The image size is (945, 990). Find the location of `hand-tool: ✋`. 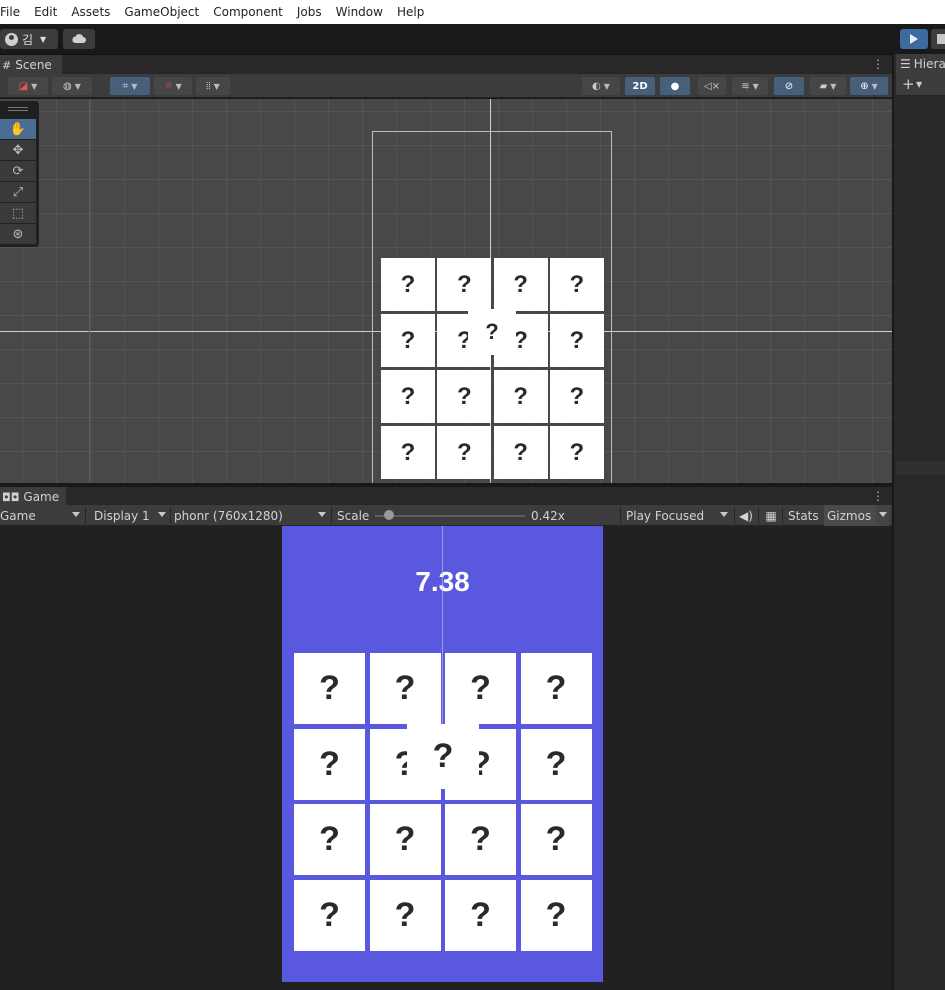

hand-tool: ✋ is located at coordinates (18, 129).